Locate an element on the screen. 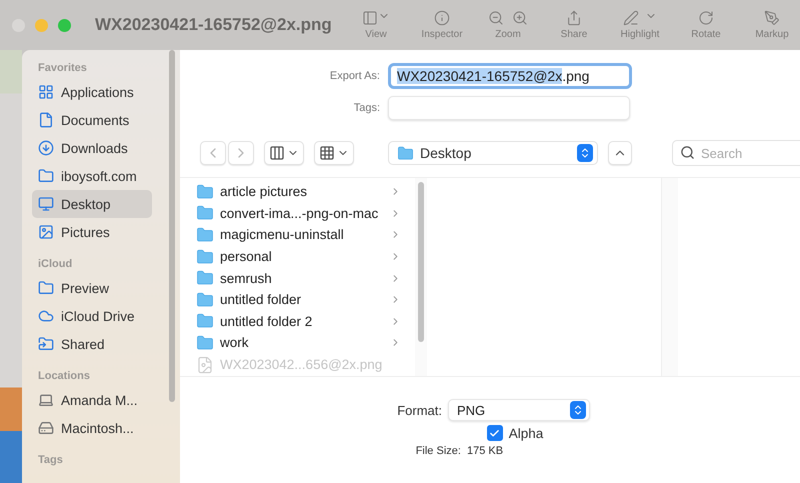 This screenshot has height=483, width=800. window-title: WX20230421-165752@2x.png is located at coordinates (213, 25).